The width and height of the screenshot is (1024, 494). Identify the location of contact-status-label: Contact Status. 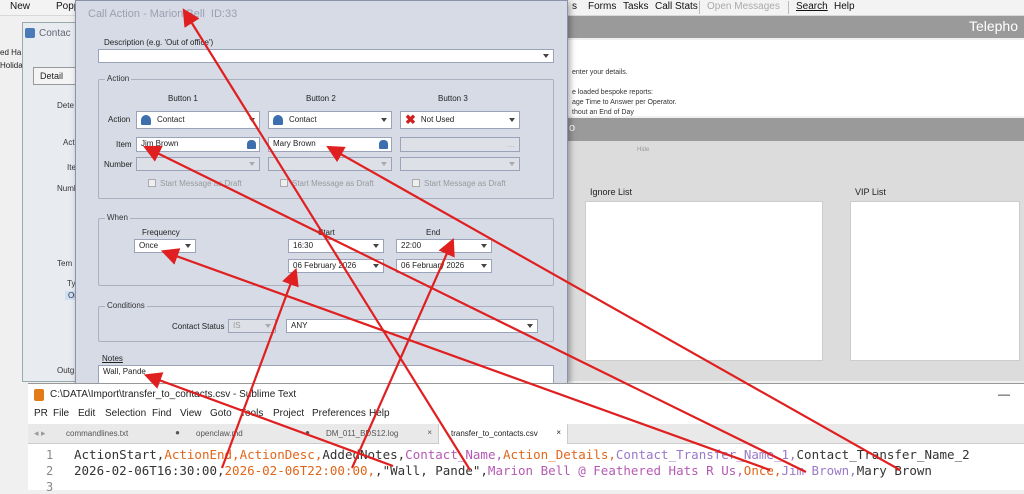
(198, 326).